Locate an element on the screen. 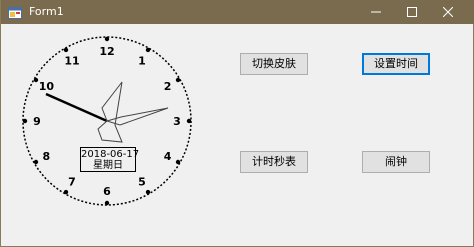  maximize-button is located at coordinates (412, 12).